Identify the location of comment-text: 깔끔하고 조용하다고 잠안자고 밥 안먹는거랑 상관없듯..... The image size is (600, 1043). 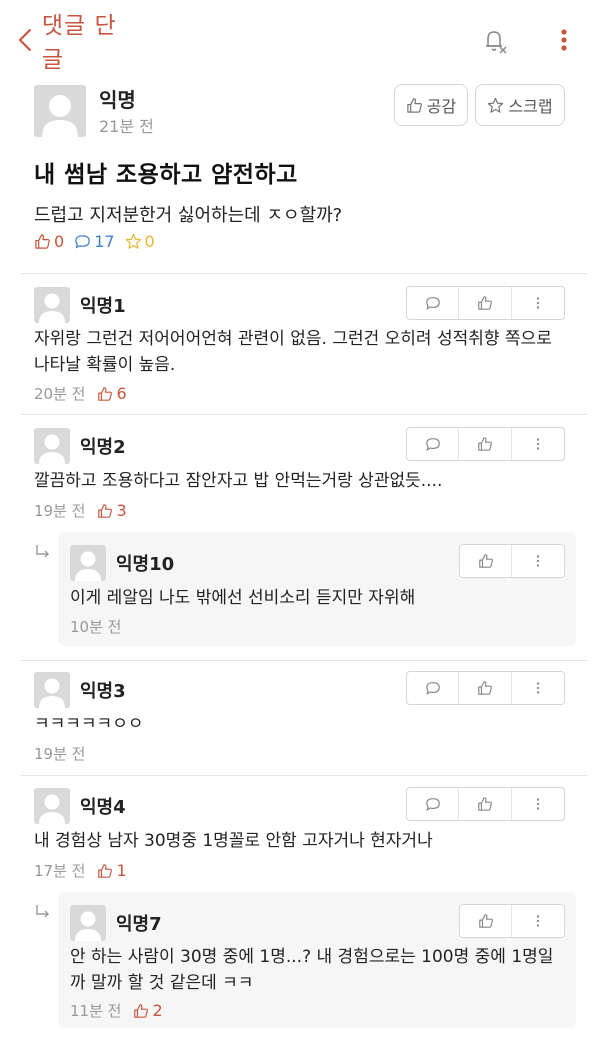
(238, 481).